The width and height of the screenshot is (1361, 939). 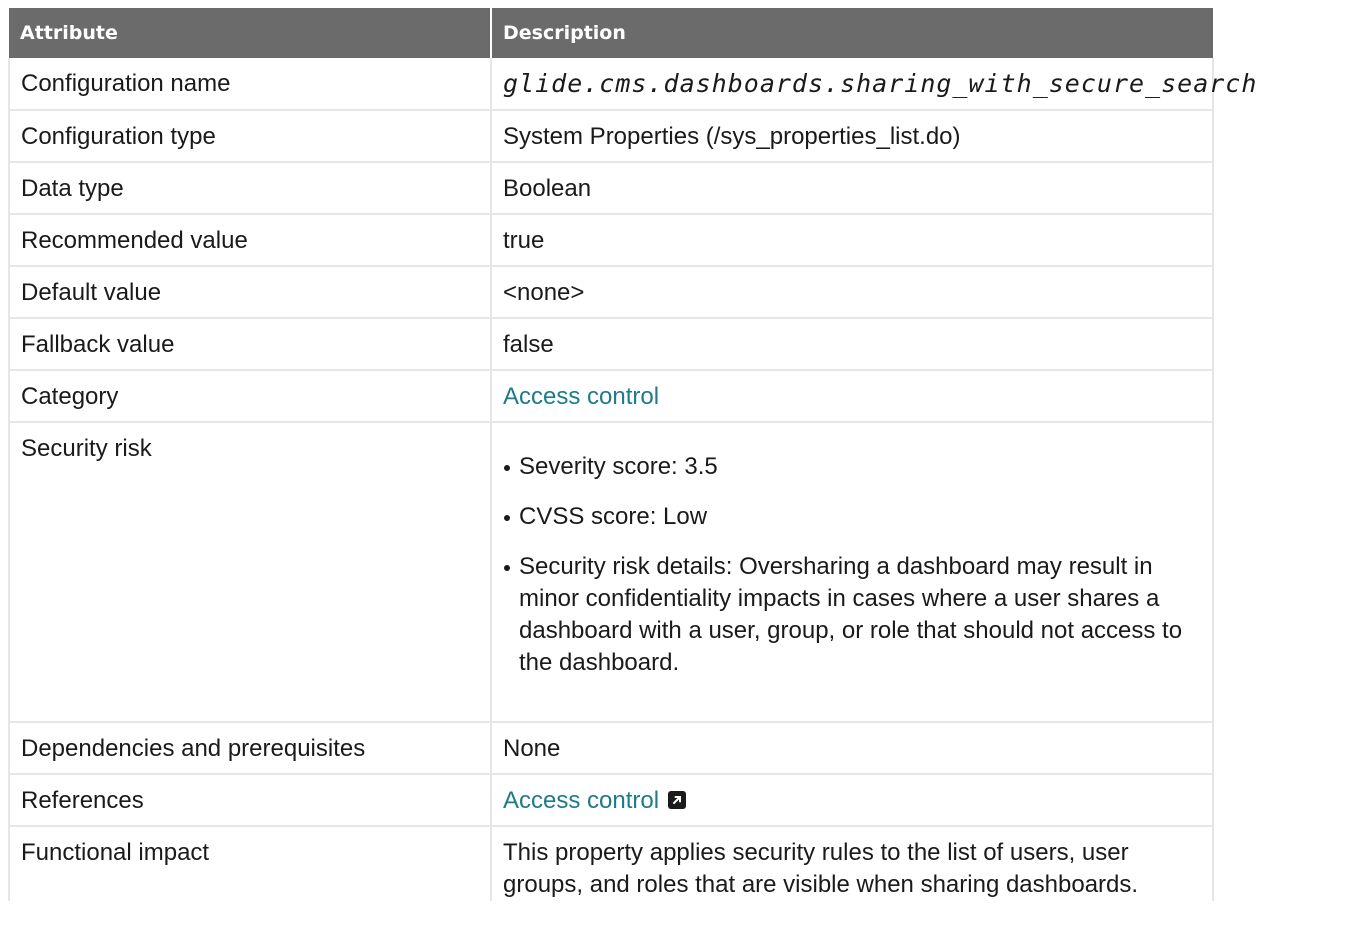 What do you see at coordinates (250, 748) in the screenshot?
I see `row-attribute: Dependencies and prerequisites` at bounding box center [250, 748].